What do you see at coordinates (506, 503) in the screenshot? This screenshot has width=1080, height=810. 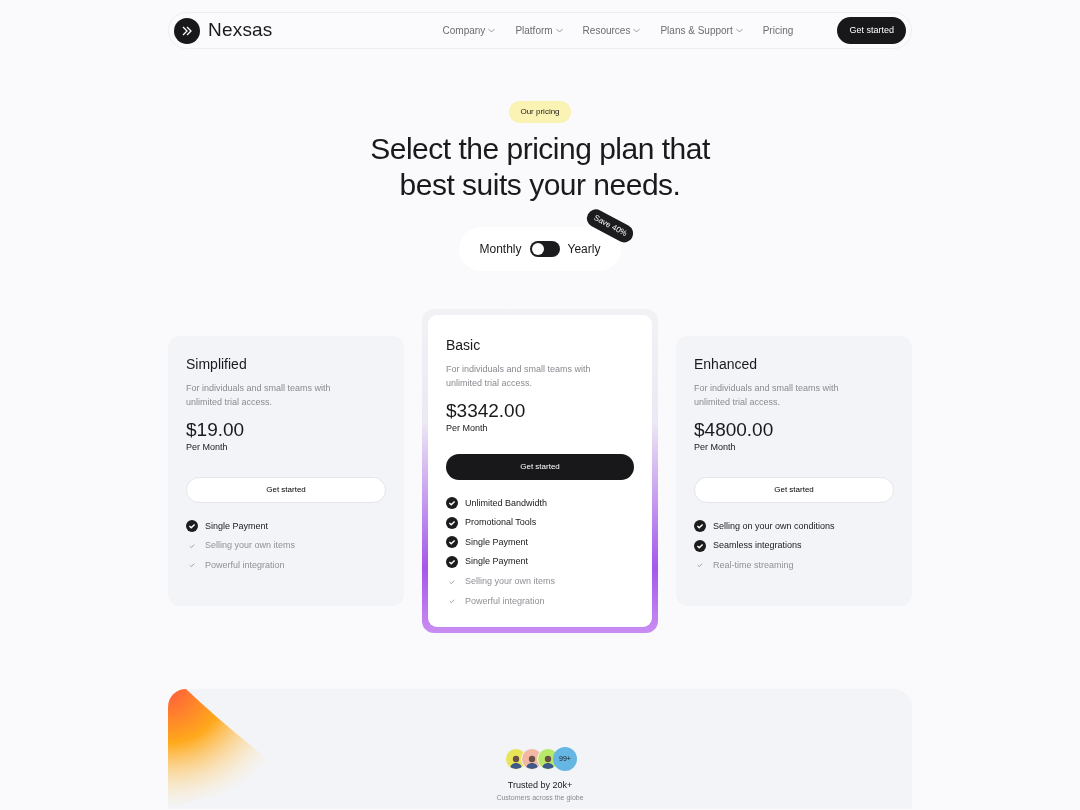 I see `feature-label: Unlimited Bandwidth` at bounding box center [506, 503].